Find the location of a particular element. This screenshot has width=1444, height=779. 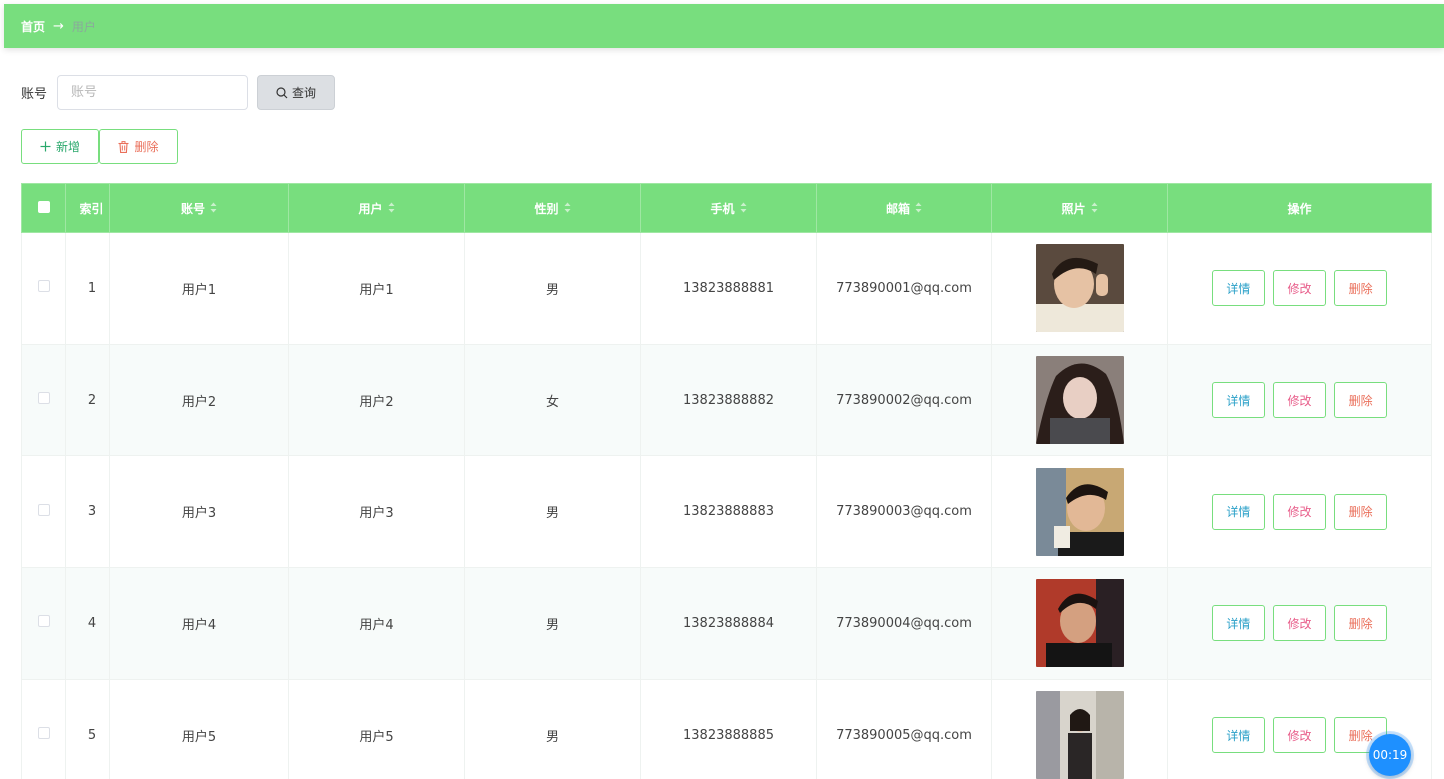

cell-account: 用户2 is located at coordinates (199, 400).